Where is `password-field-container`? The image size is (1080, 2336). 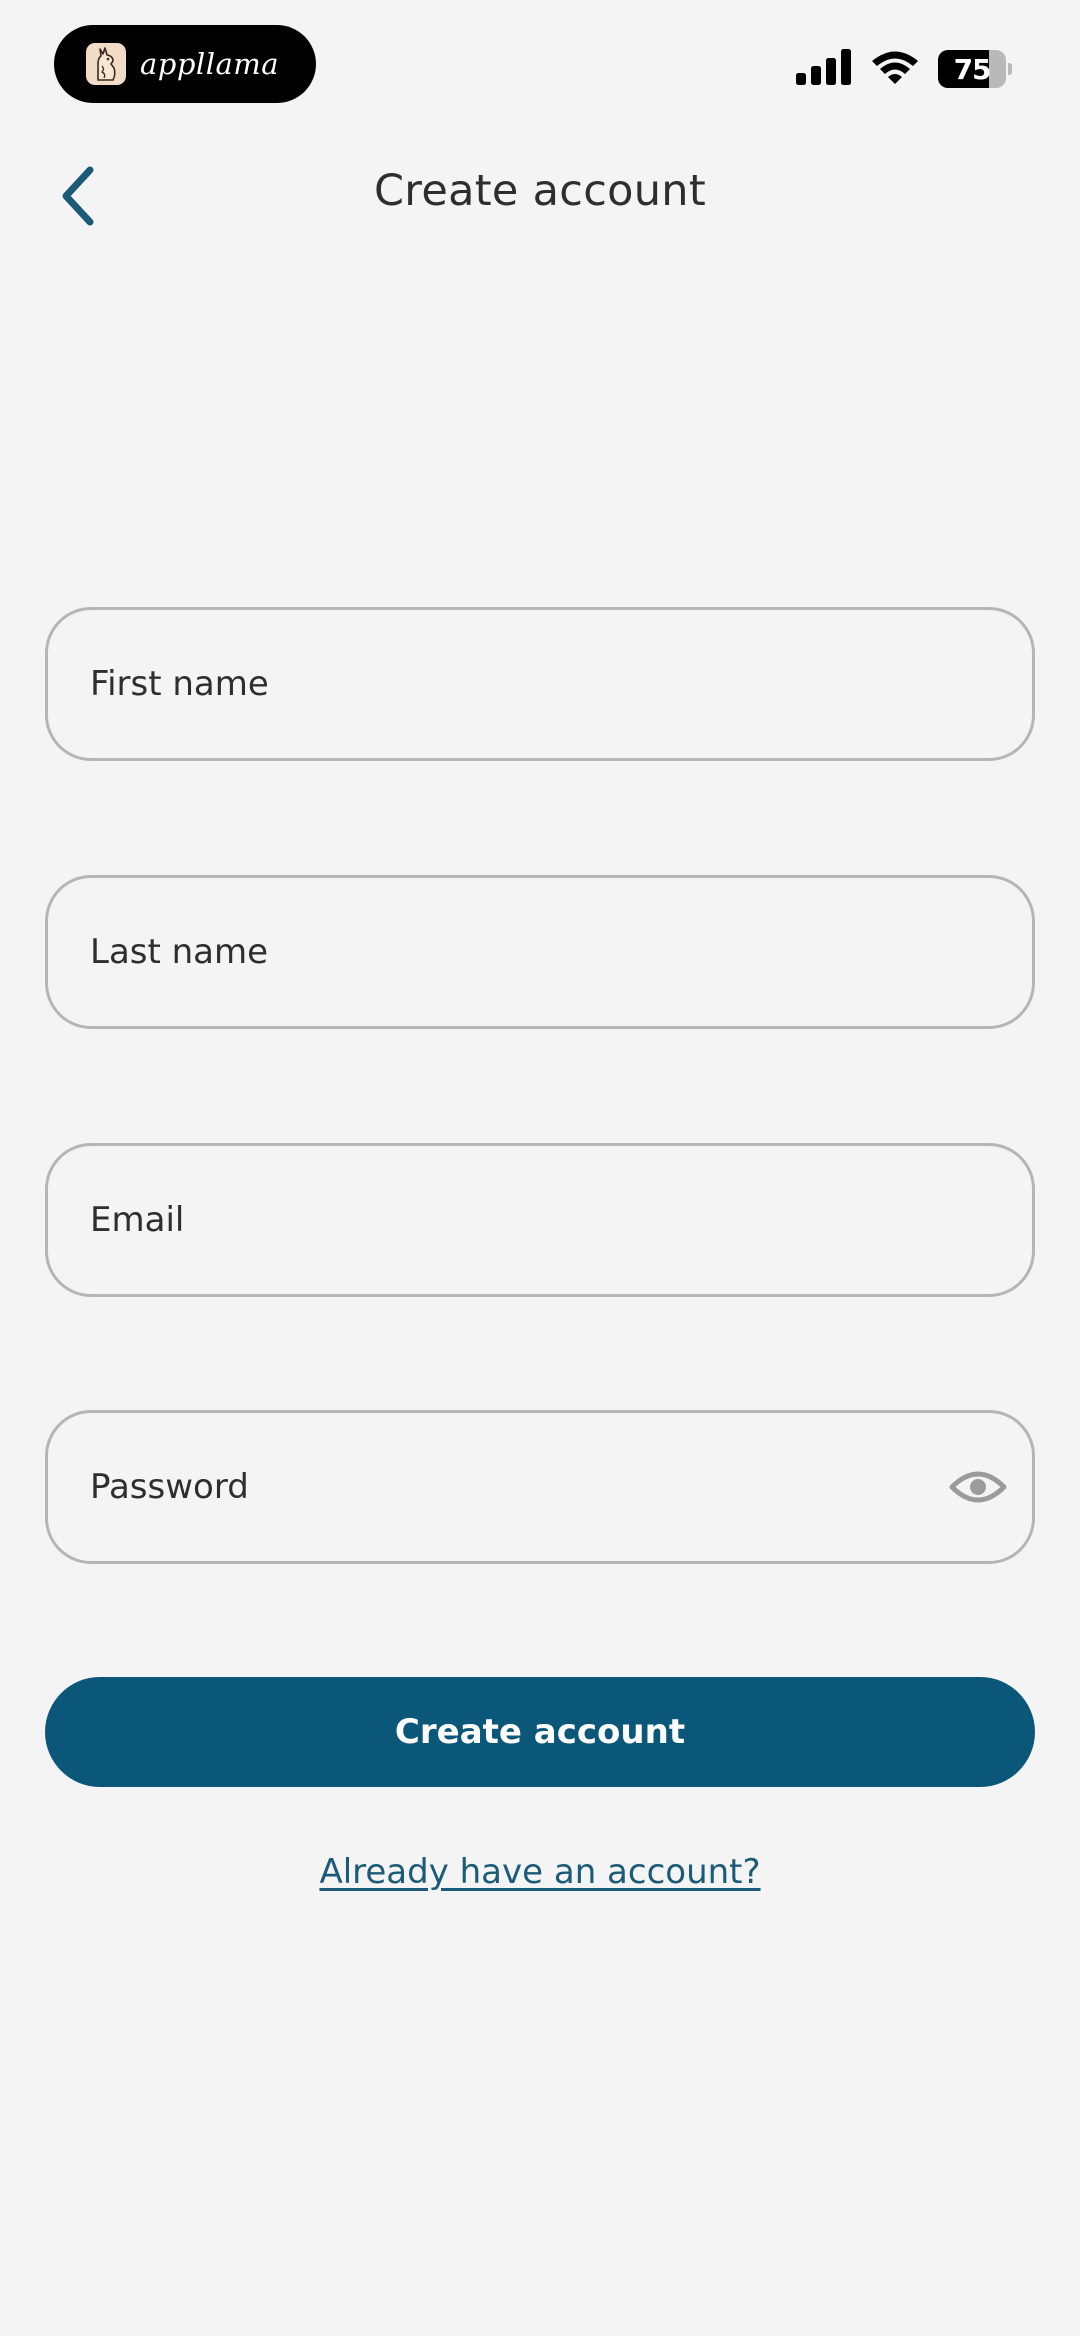 password-field-container is located at coordinates (540, 1487).